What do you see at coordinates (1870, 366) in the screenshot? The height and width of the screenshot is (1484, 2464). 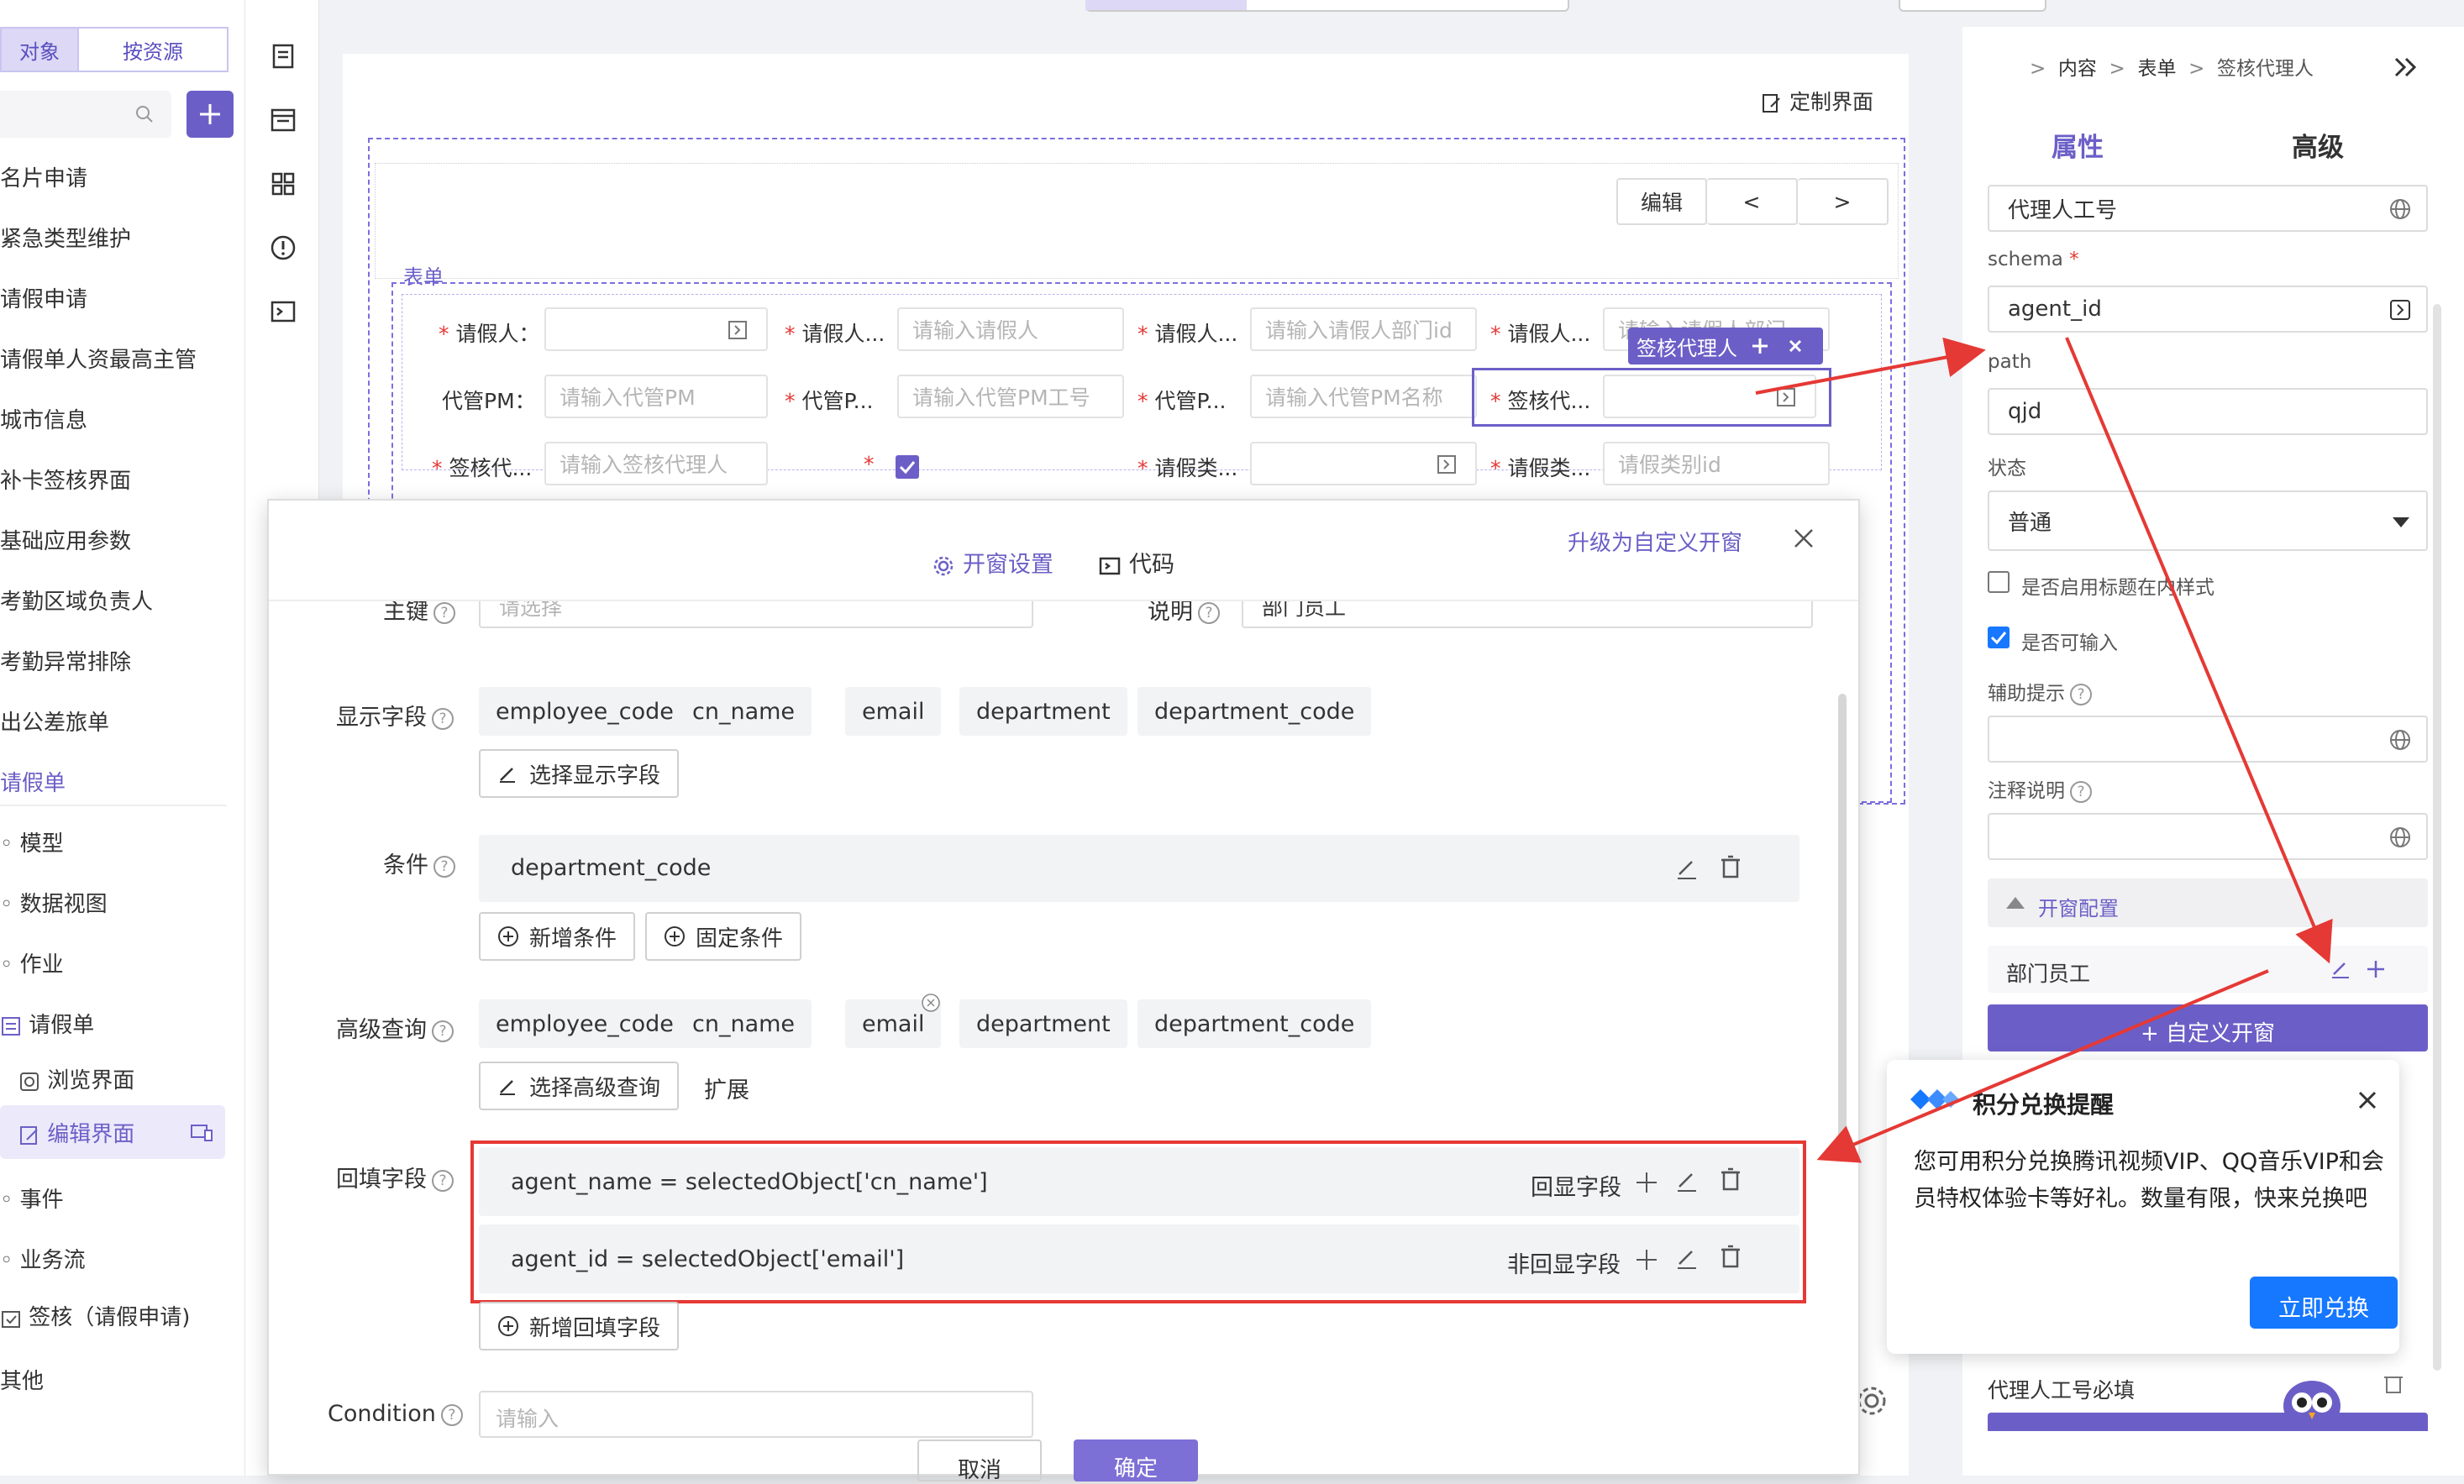 I see `arrow-to-schema` at bounding box center [1870, 366].